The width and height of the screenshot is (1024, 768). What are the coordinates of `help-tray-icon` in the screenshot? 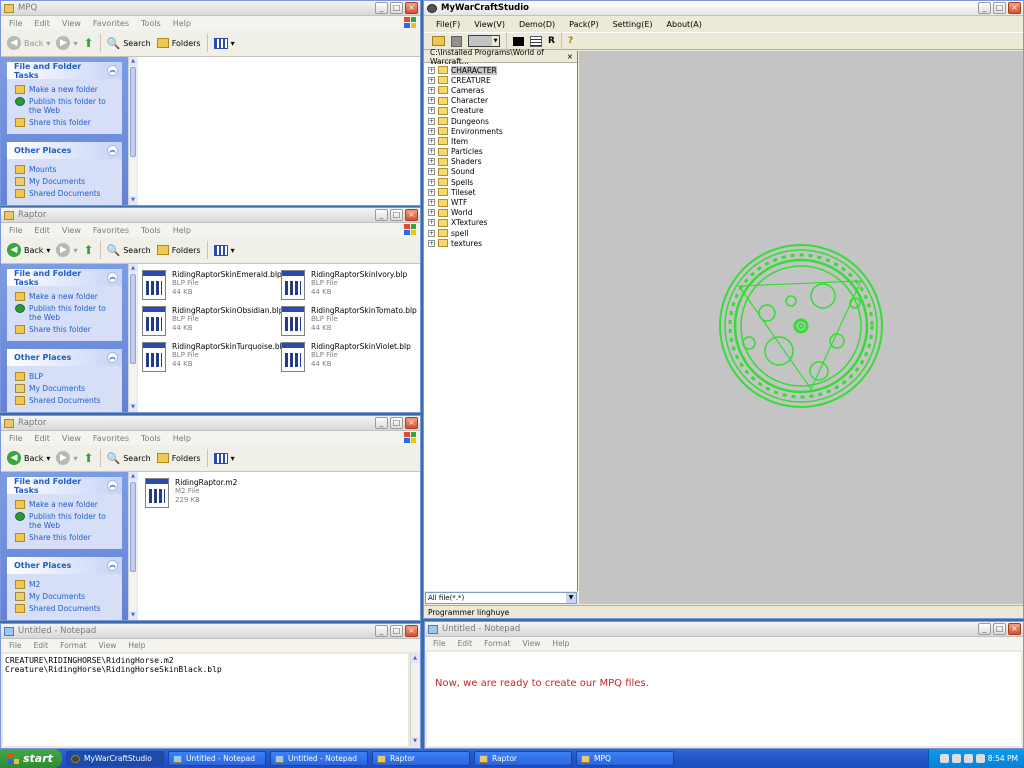 It's located at (944, 758).